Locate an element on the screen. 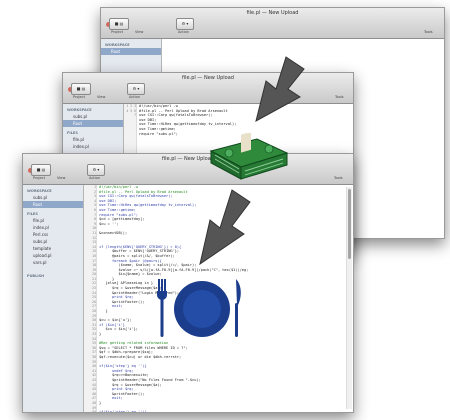  place-setting is located at coordinates (199, 308).